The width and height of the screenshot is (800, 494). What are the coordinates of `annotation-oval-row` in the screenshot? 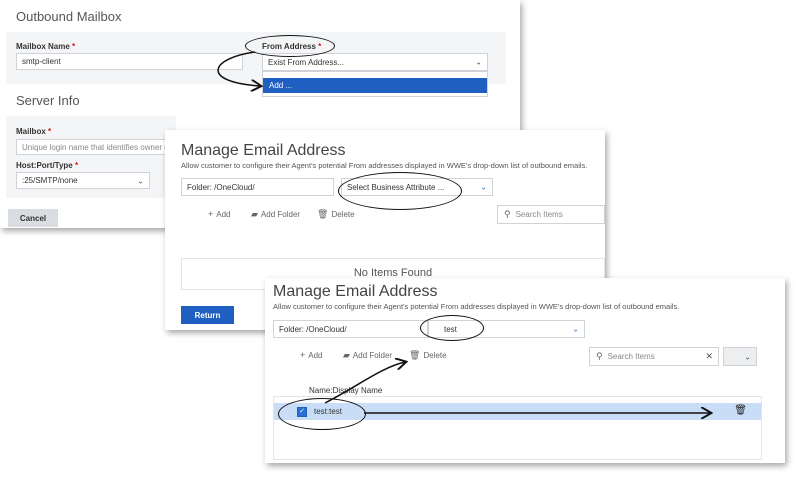 It's located at (322, 414).